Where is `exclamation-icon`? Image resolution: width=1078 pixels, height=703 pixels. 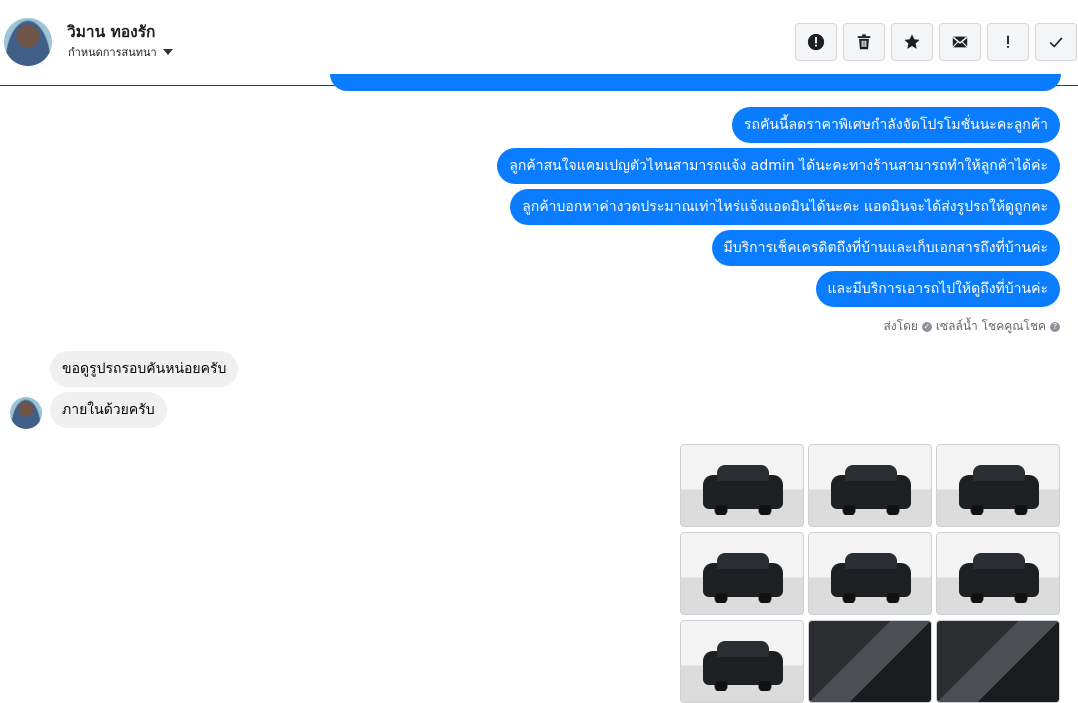 exclamation-icon is located at coordinates (1008, 41).